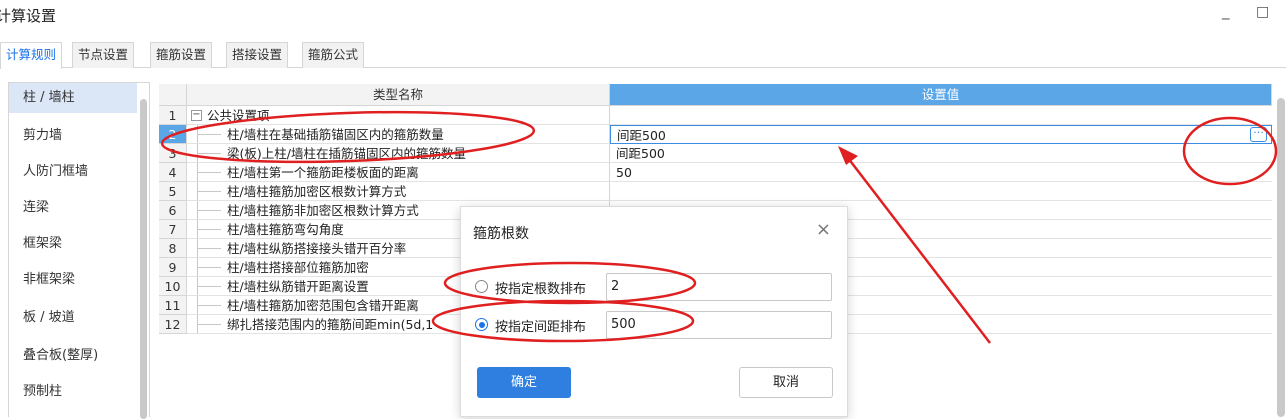 The height and width of the screenshot is (419, 1286). I want to click on row-name: 柱/墙柱箍筋加密区根数计算方式, so click(398, 191).